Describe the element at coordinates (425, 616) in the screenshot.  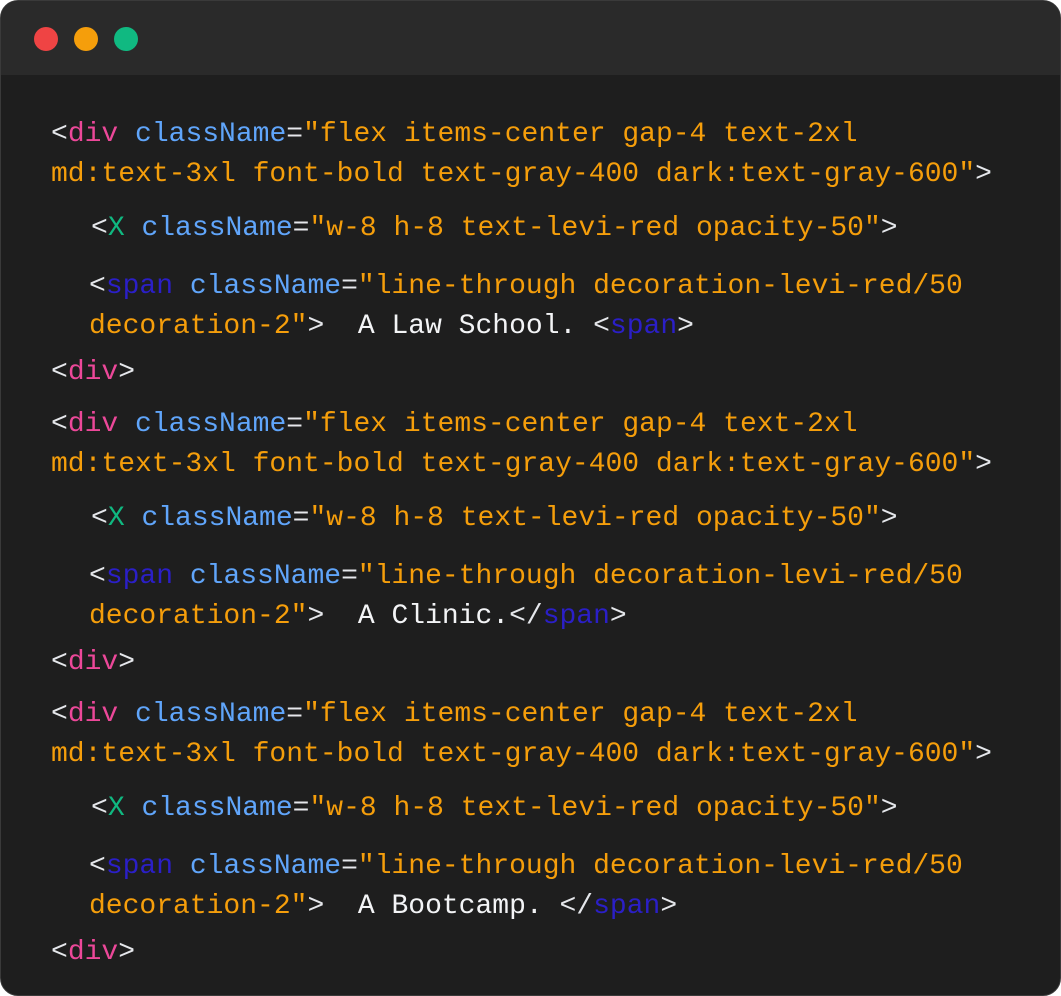
I see `span-text: A Clinic.` at that location.